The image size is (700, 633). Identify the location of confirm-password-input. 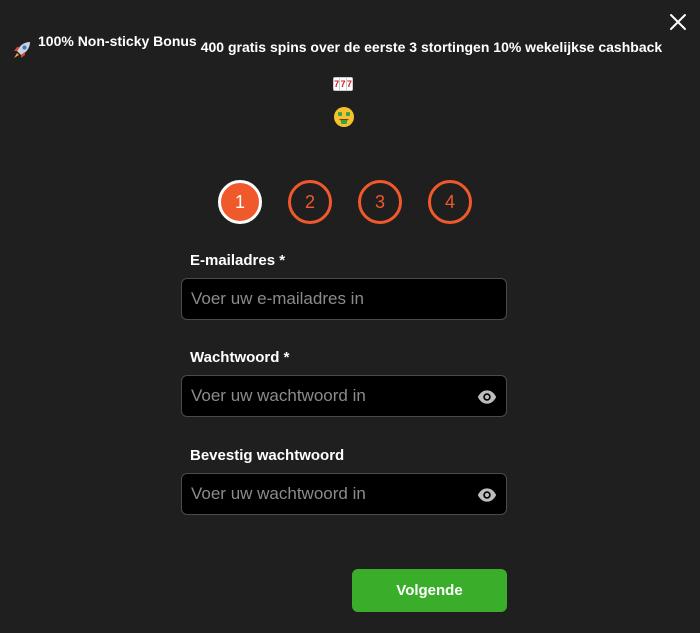
(344, 494).